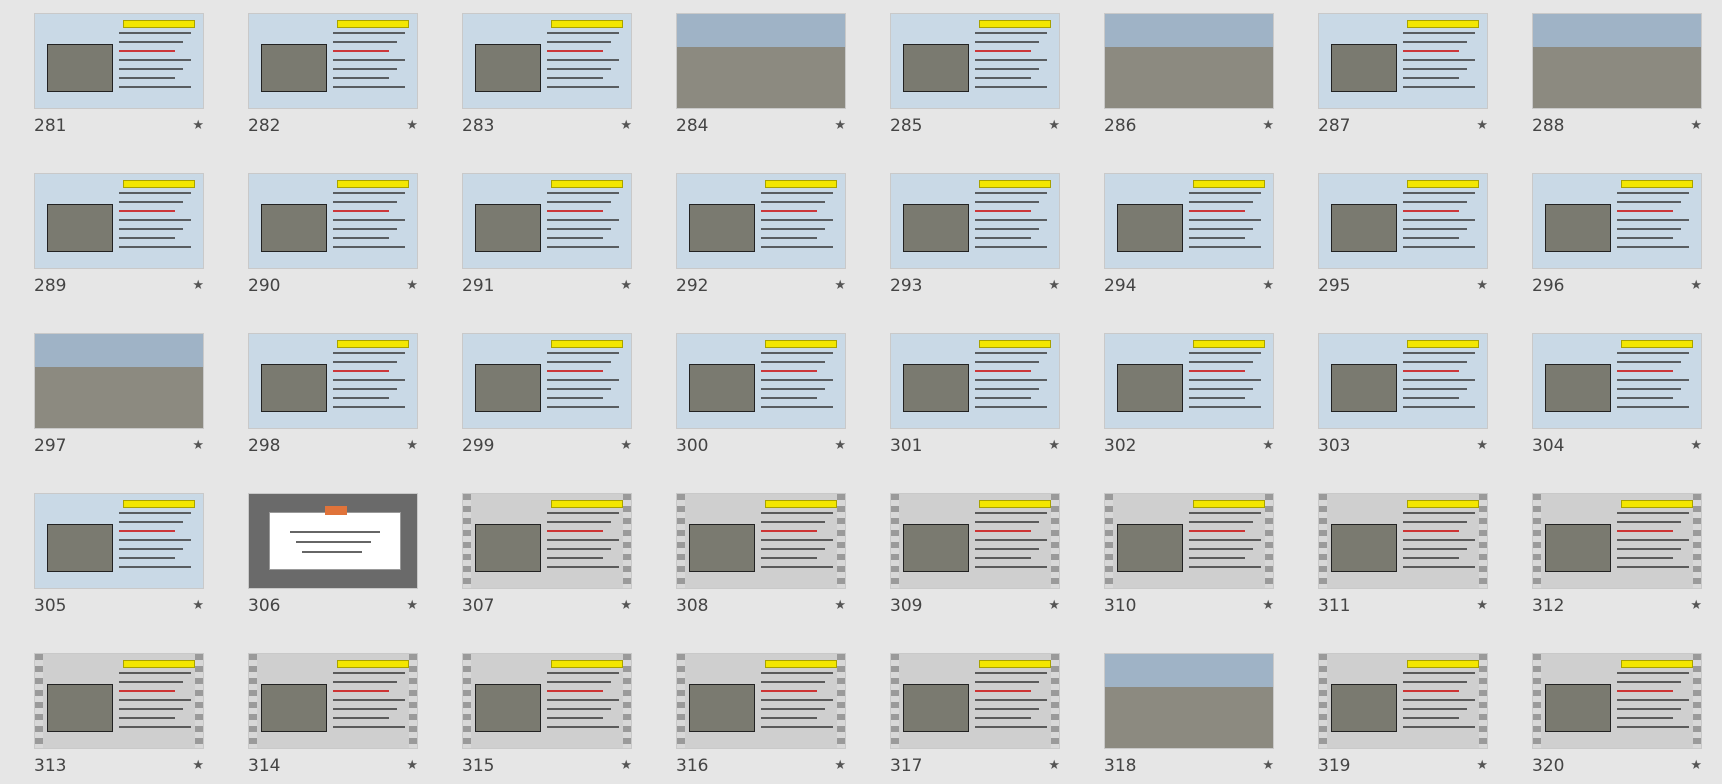  I want to click on slide-thumbnail-item: 320 ★, so click(1617, 714).